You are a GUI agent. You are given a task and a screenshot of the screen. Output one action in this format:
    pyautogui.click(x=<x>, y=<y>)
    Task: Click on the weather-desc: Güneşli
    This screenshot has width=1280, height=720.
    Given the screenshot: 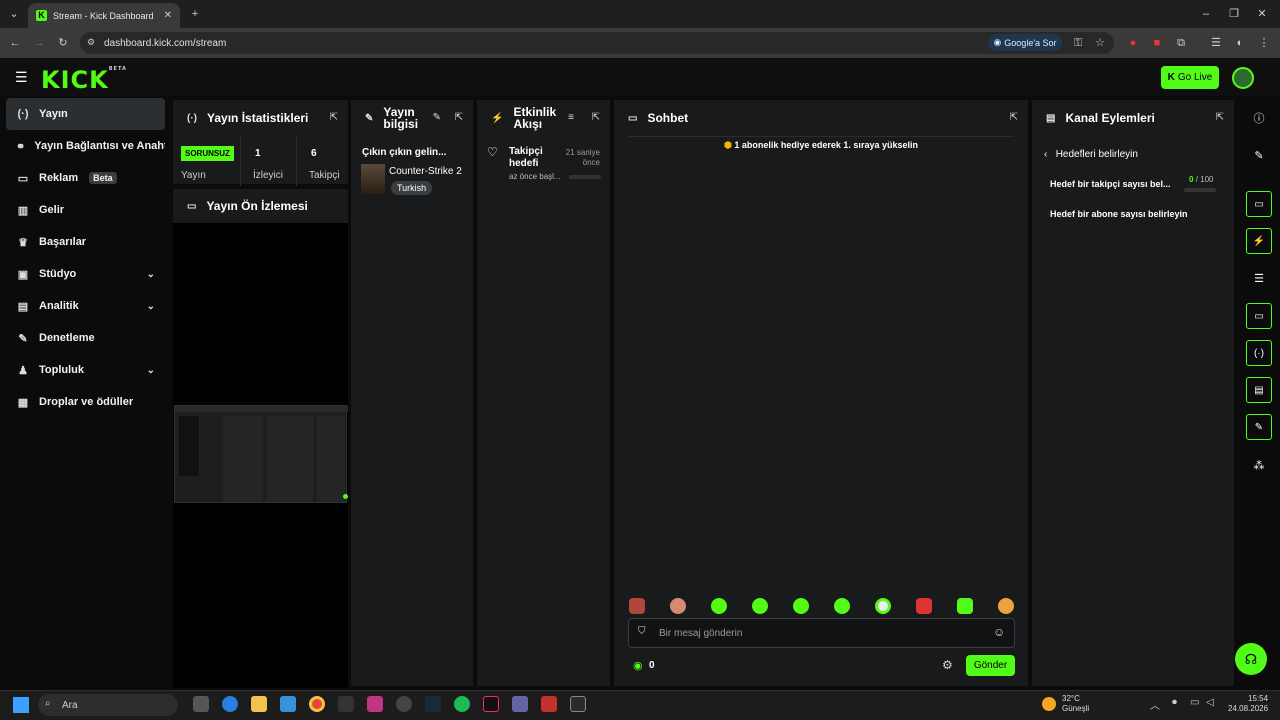 What is the action you would take?
    pyautogui.click(x=1076, y=708)
    